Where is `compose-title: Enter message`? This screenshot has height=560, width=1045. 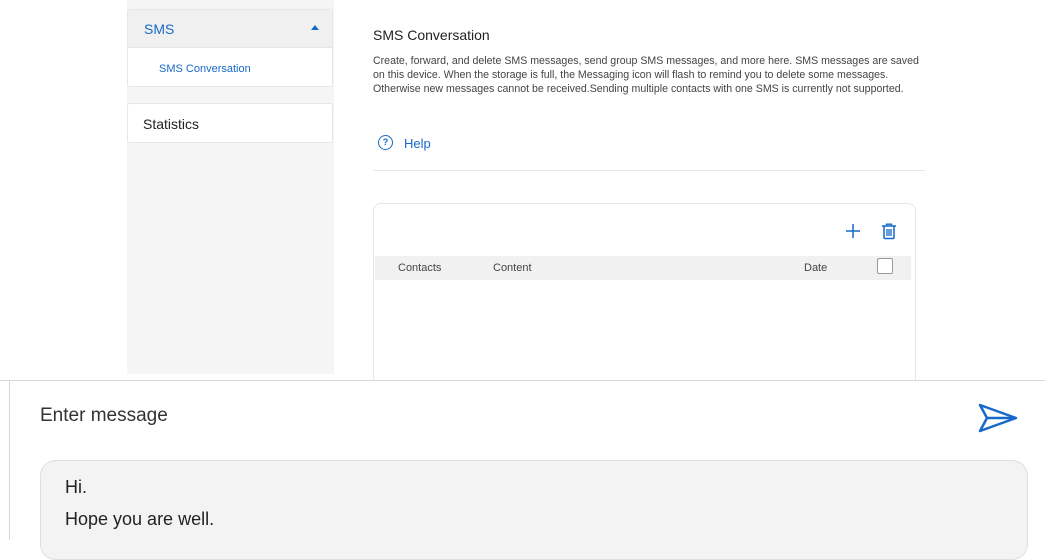
compose-title: Enter message is located at coordinates (104, 415).